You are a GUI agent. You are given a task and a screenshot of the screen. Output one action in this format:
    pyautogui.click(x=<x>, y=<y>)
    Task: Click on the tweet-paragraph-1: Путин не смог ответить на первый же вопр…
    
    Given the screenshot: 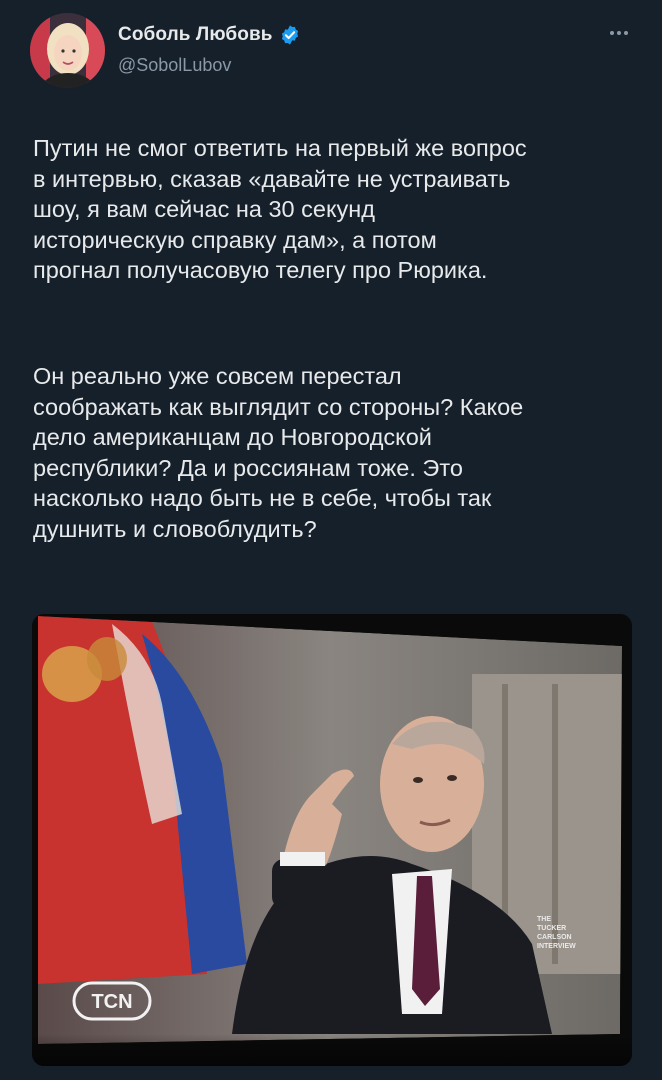 What is the action you would take?
    pyautogui.click(x=280, y=209)
    